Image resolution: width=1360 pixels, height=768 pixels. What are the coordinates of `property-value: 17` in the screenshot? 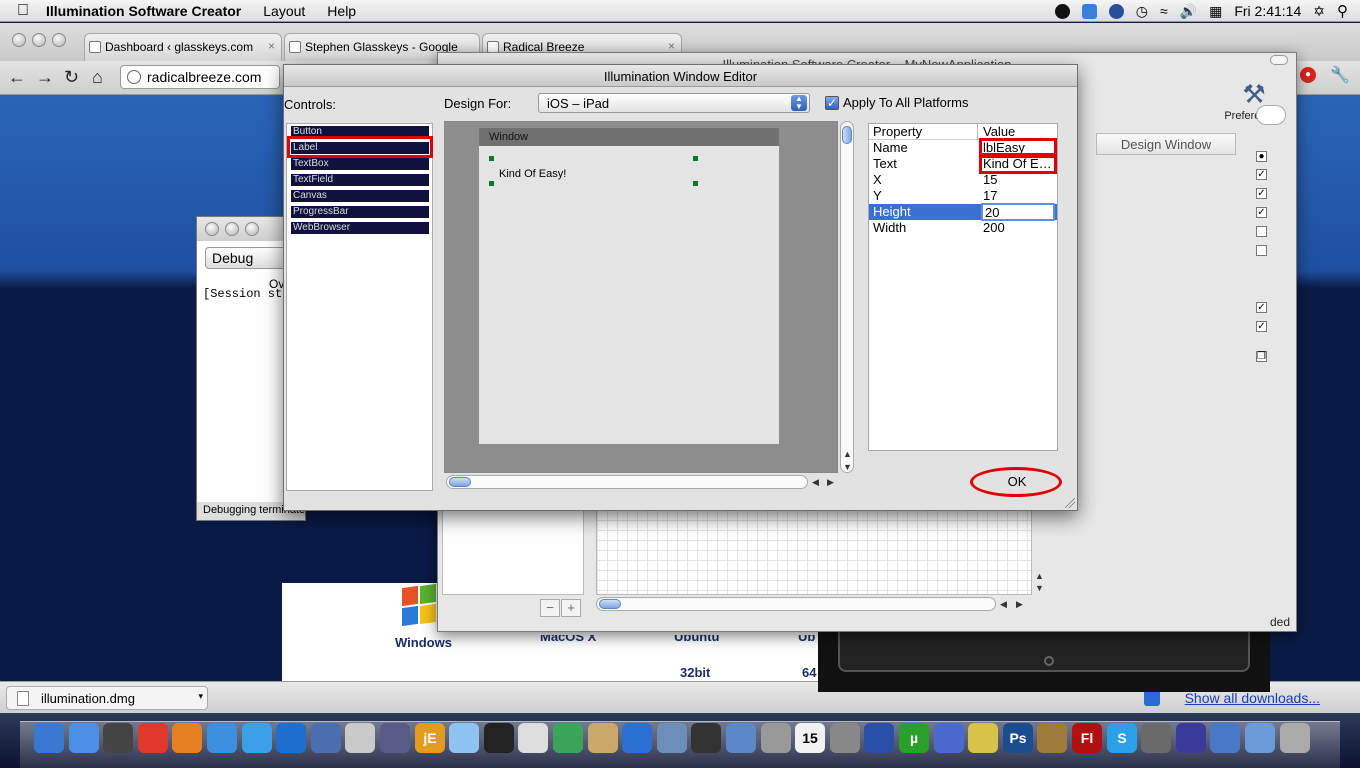 It's located at (1020, 195).